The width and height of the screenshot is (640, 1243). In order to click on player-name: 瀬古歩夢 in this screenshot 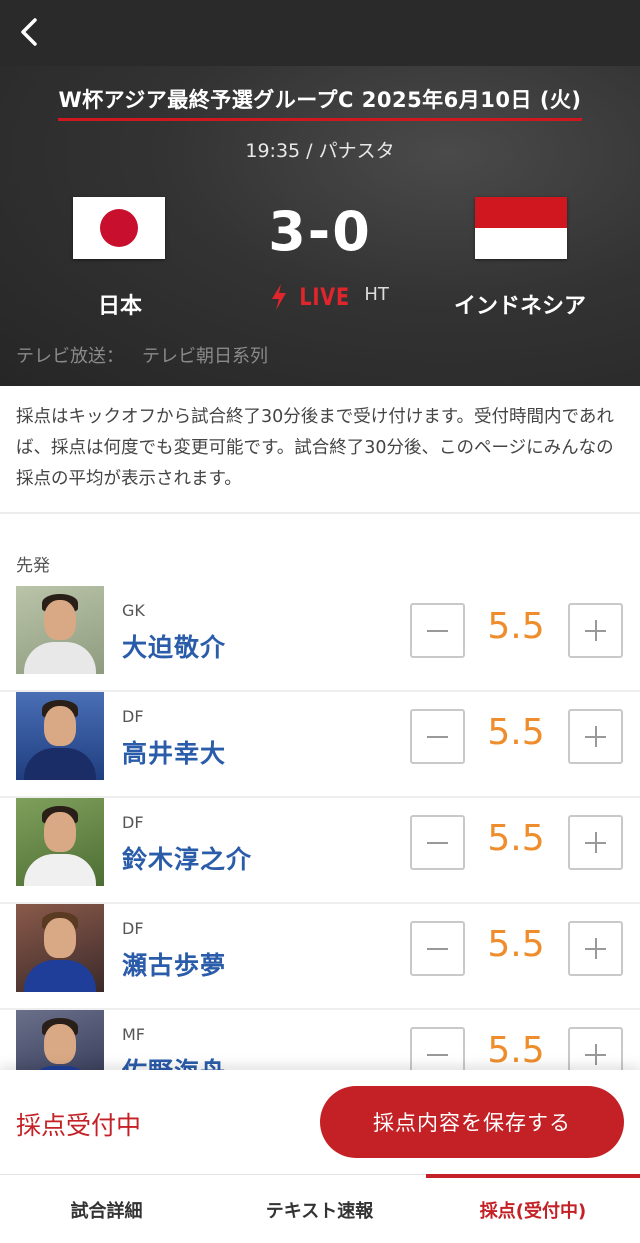, I will do `click(174, 964)`.